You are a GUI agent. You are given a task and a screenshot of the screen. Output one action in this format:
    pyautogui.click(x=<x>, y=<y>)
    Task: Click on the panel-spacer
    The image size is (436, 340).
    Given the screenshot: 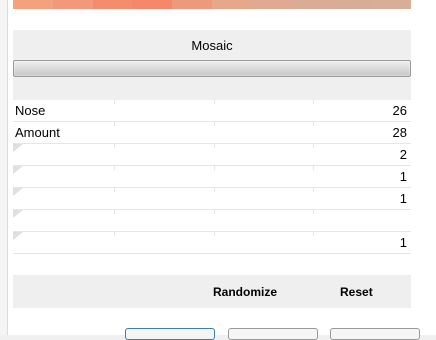 What is the action you would take?
    pyautogui.click(x=212, y=88)
    